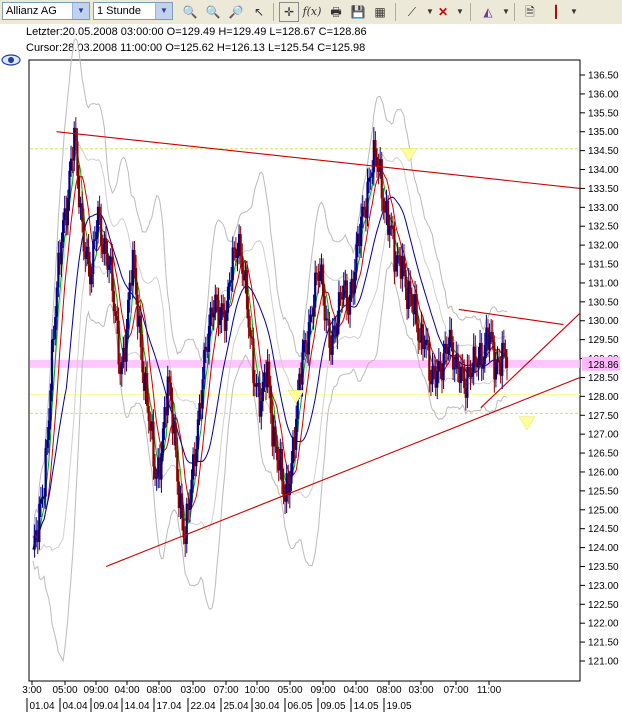 The image size is (622, 714). I want to click on y-tick-label: 130.50, so click(603, 302).